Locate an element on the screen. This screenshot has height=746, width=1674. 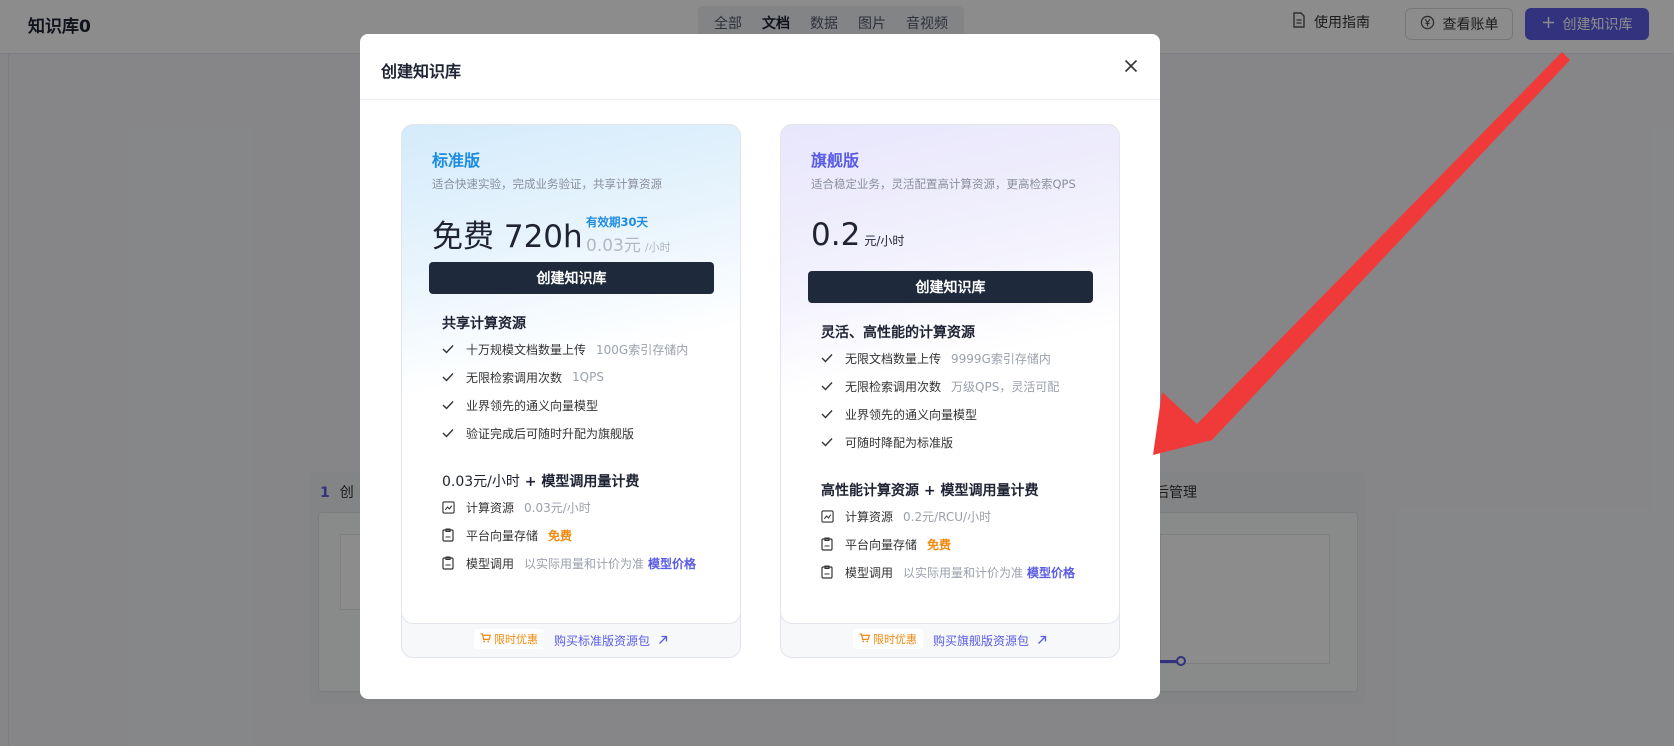
list-item: 无限文档数量上传 9999G索引存储内 is located at coordinates (966, 358).